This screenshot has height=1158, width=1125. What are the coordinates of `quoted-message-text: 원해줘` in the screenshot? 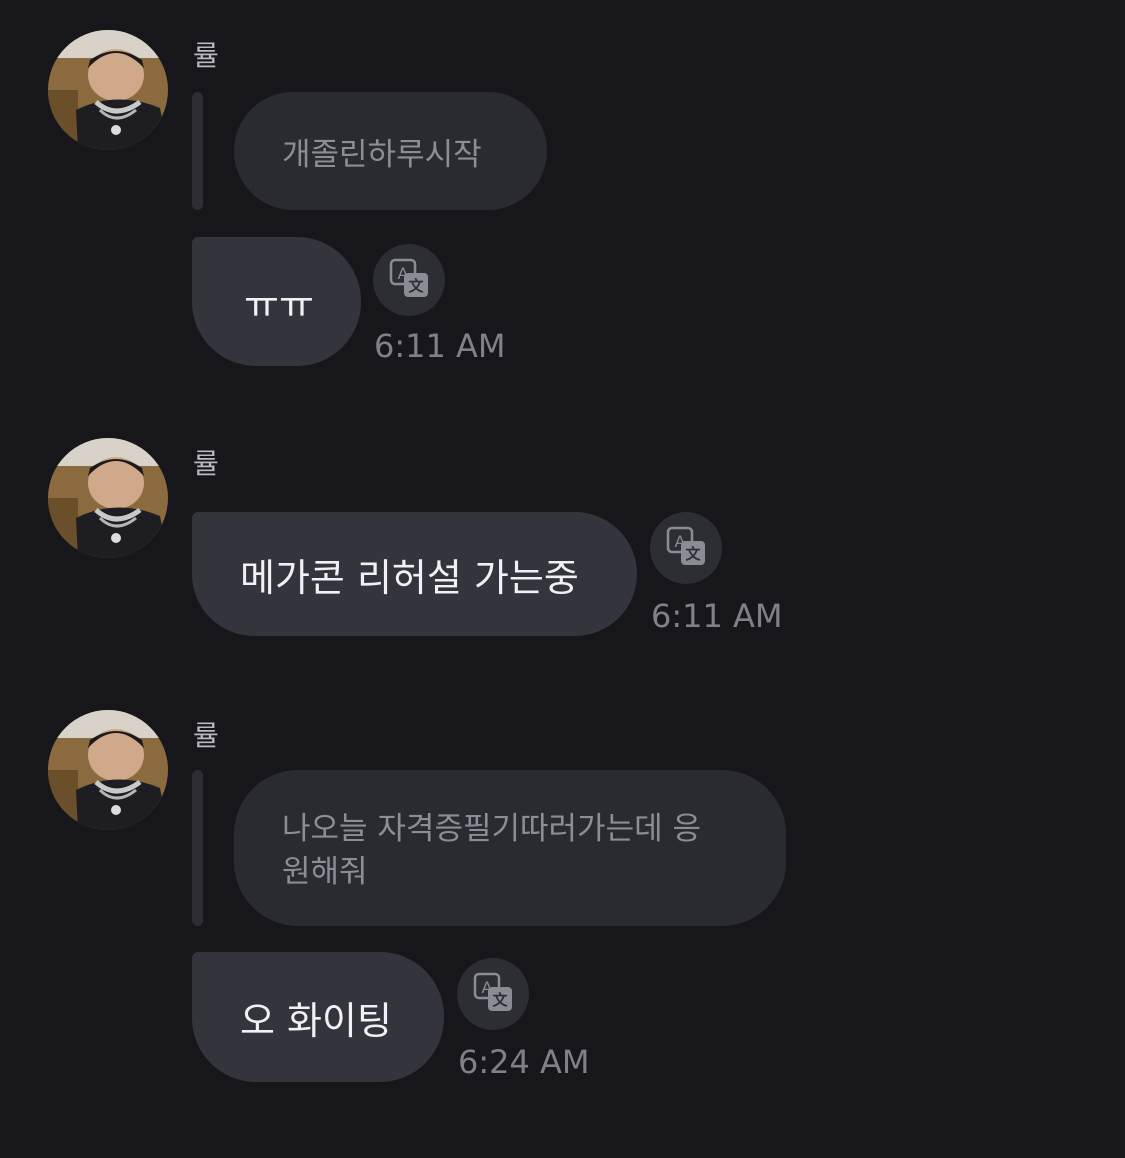 It's located at (325, 872).